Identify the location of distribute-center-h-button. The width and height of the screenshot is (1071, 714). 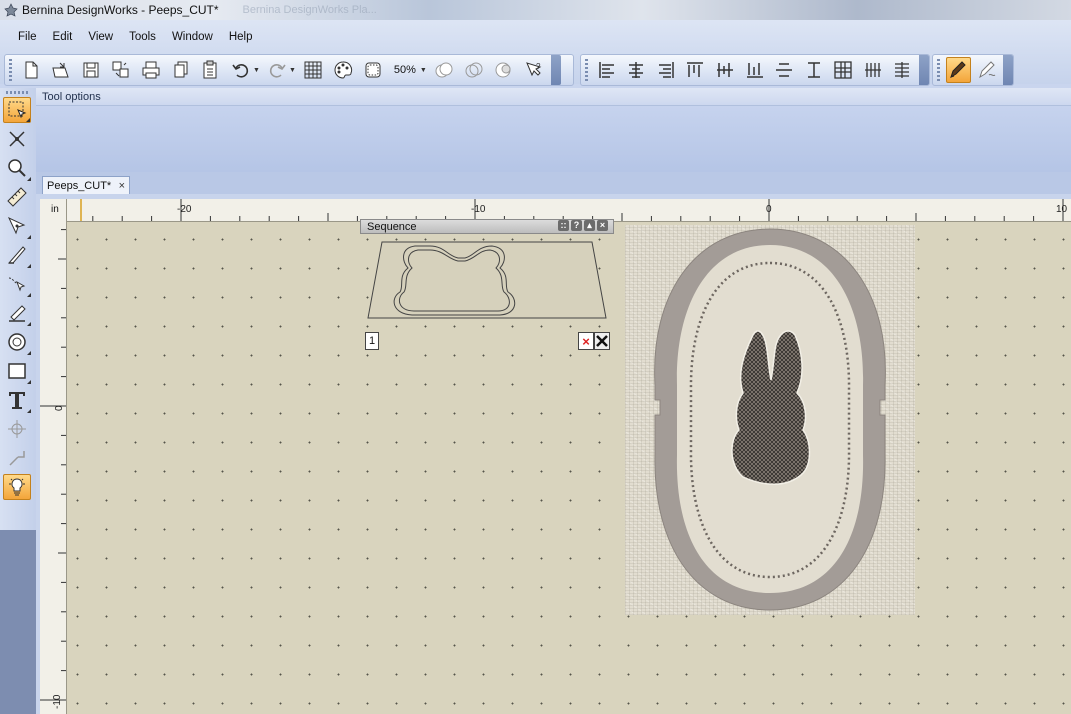
(725, 70).